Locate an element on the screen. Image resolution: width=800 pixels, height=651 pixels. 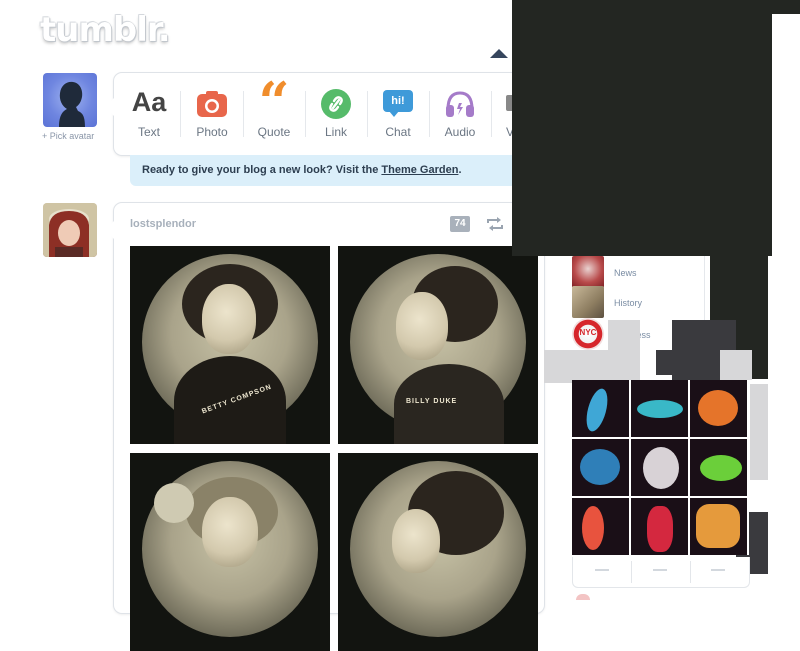
grid-image-chameleon is located at coordinates (718, 467).